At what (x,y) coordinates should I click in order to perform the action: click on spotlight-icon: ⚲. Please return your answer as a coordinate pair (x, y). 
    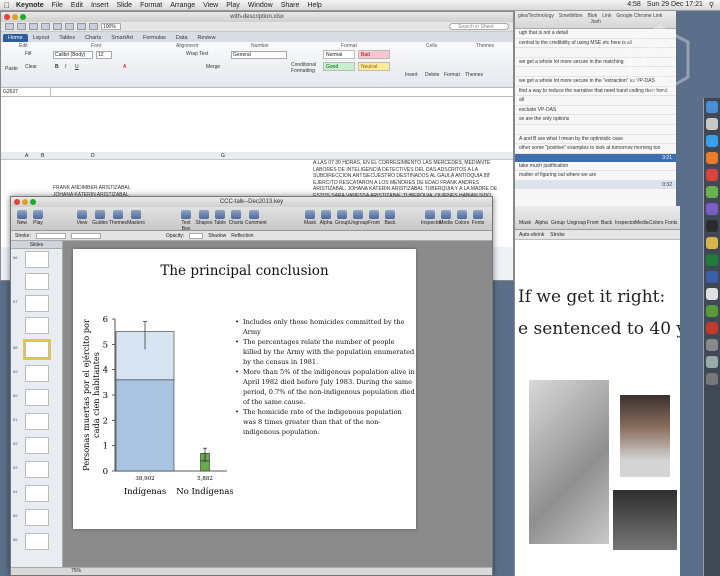
    Looking at the image, I should click on (711, 5).